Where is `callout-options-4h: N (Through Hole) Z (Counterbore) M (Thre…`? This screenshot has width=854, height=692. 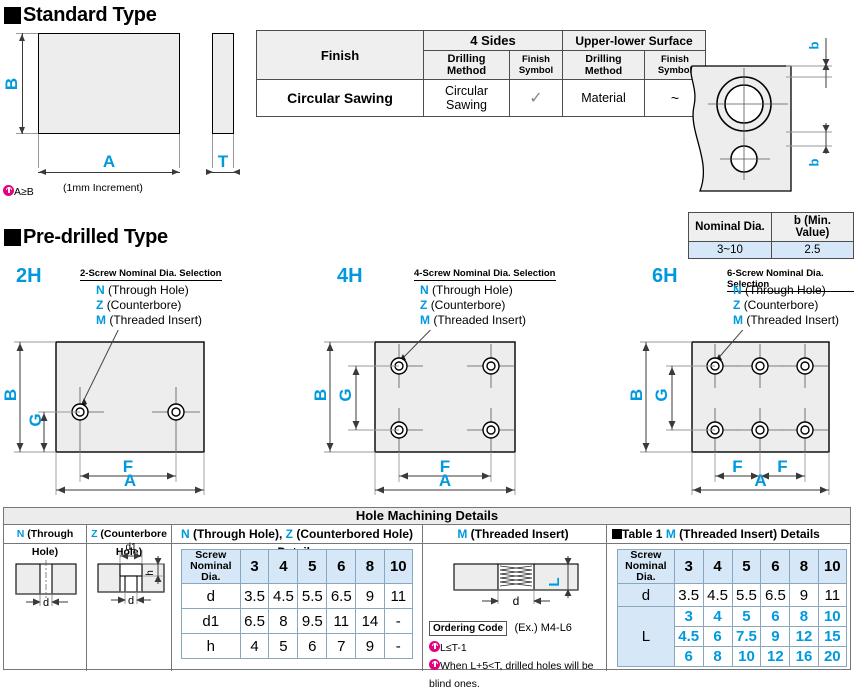 callout-options-4h: N (Through Hole) Z (Counterbore) M (Thre… is located at coordinates (473, 305).